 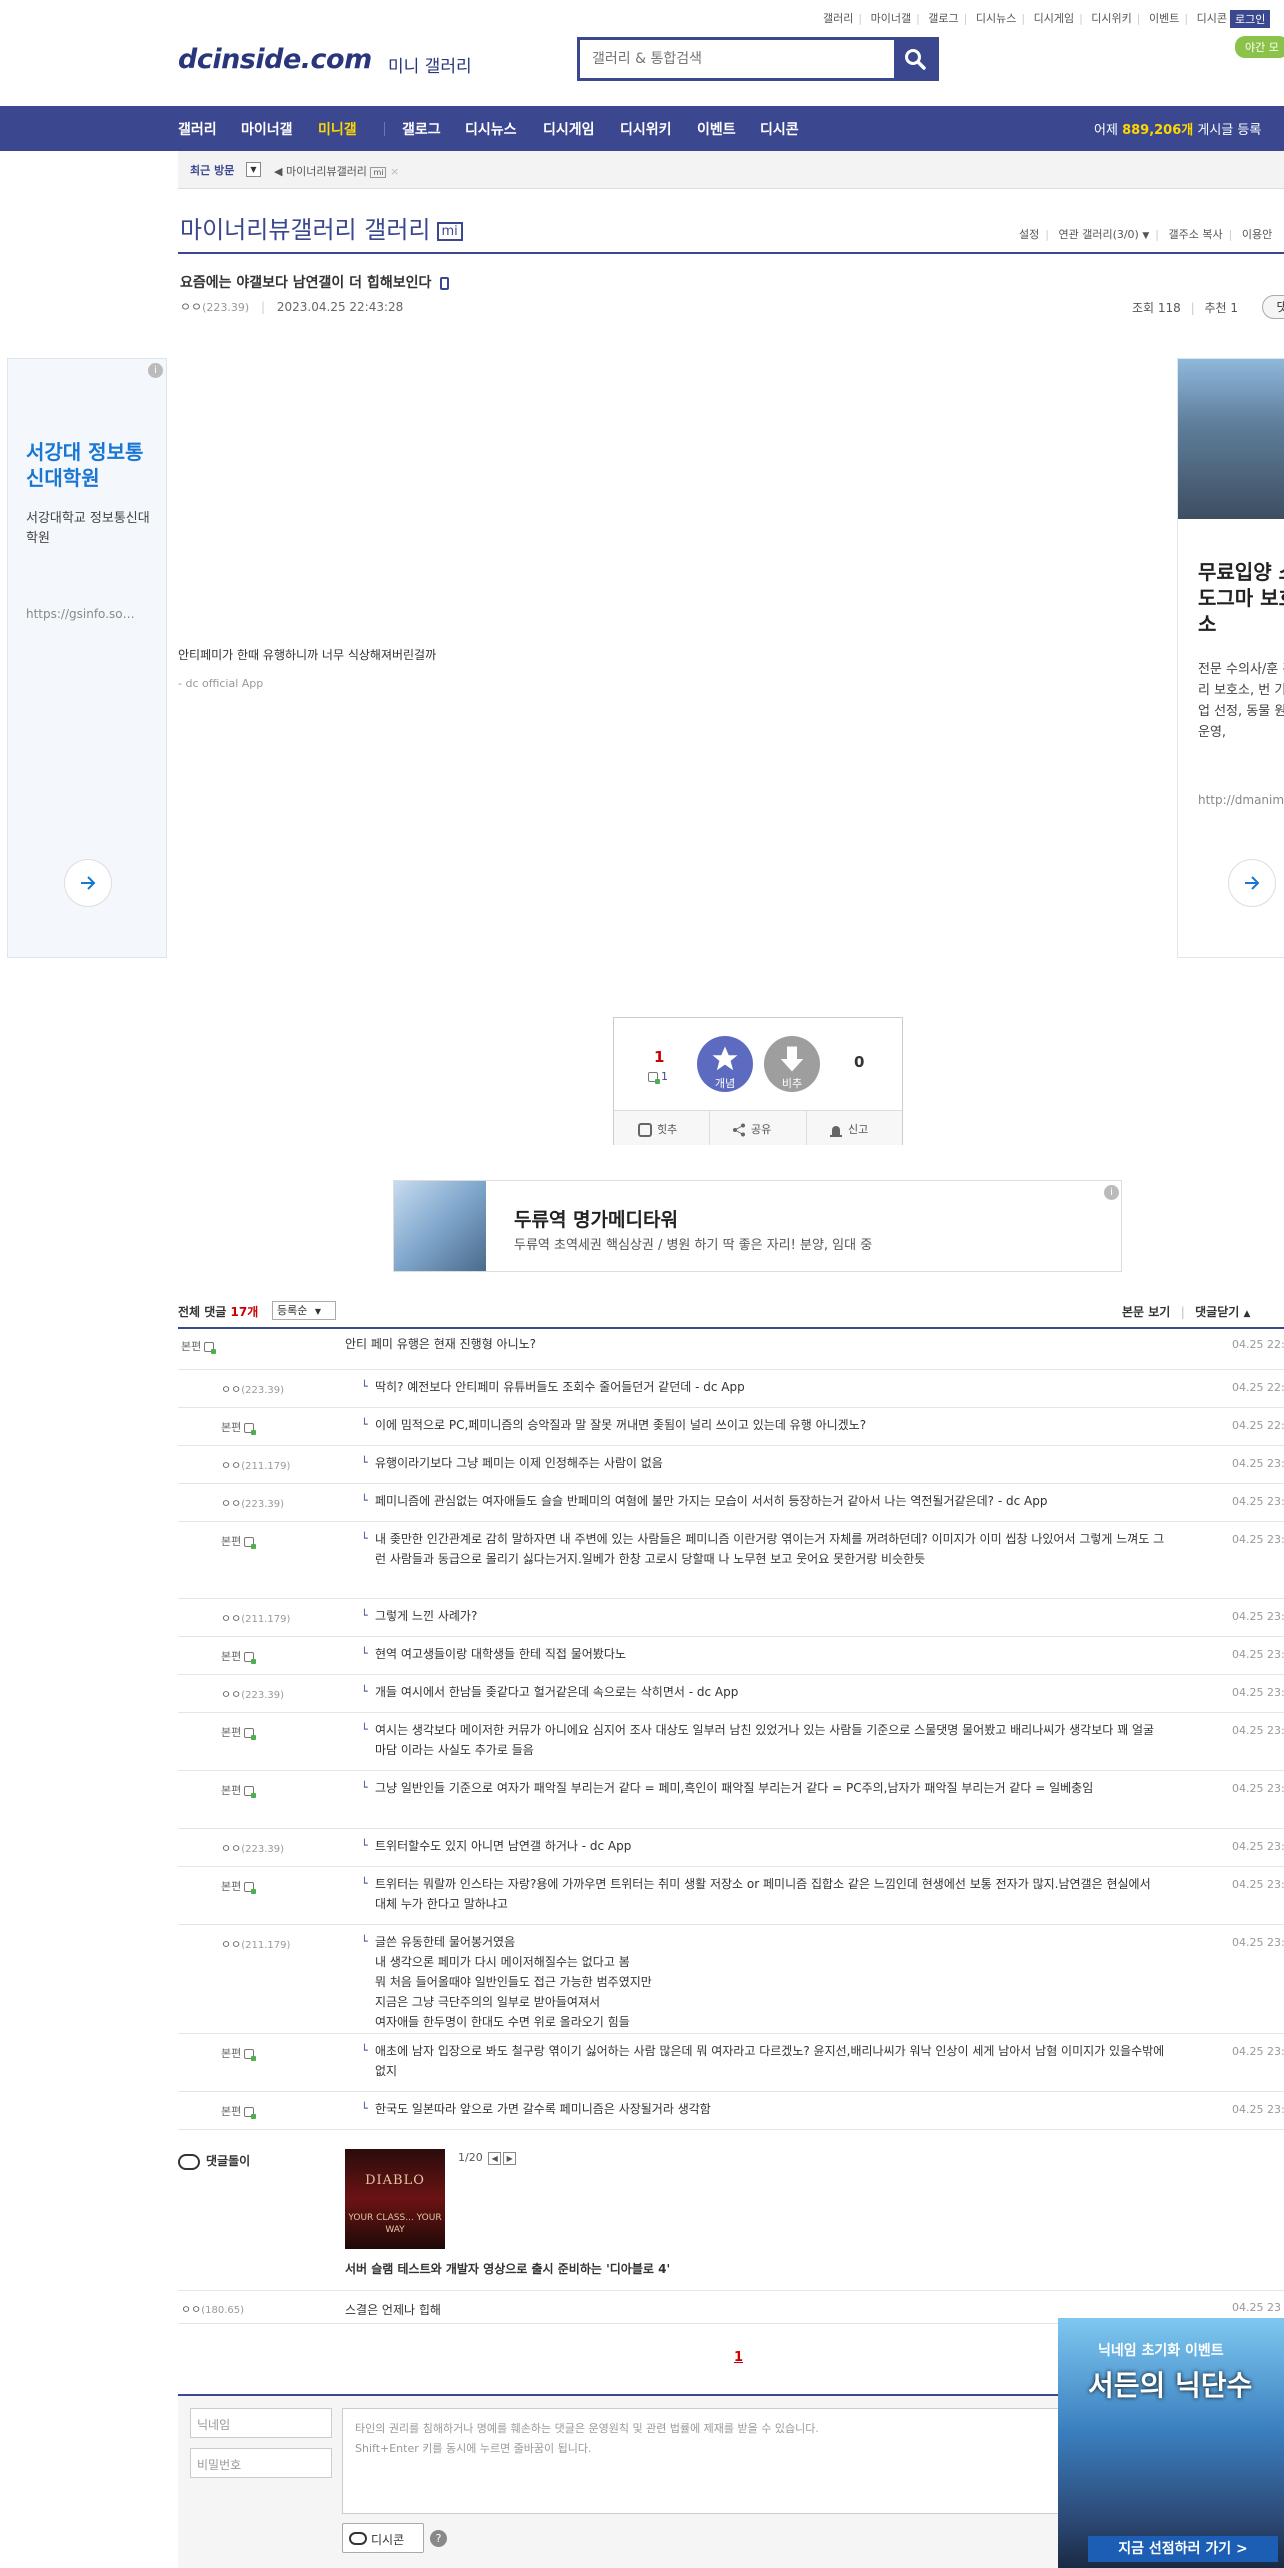 What do you see at coordinates (838, 18) in the screenshot?
I see `toplink-gallery: 갤러리` at bounding box center [838, 18].